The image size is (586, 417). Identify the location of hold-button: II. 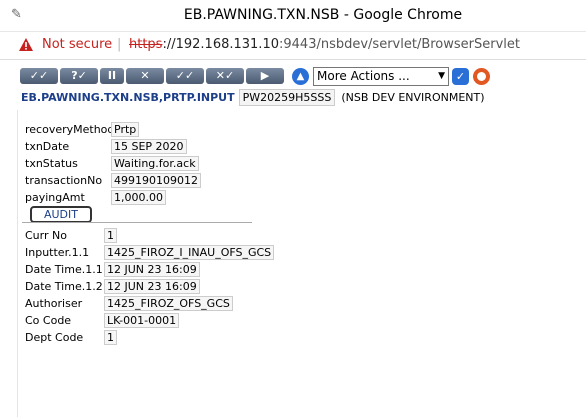
(112, 76).